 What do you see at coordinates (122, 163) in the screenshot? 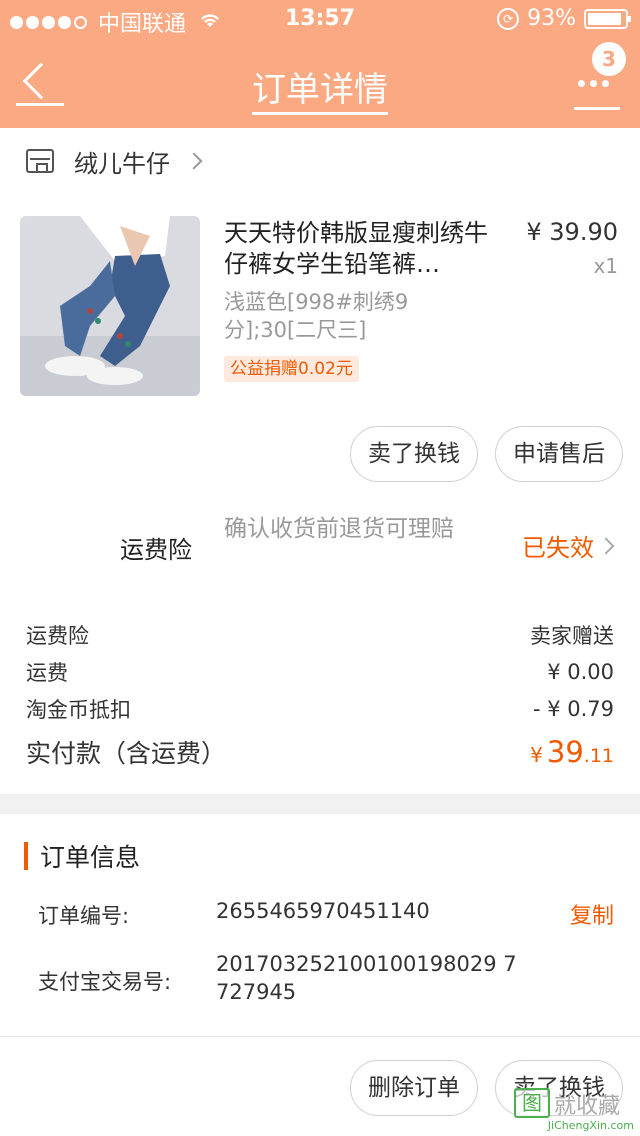
I see `shop-name: 绒儿牛仔` at bounding box center [122, 163].